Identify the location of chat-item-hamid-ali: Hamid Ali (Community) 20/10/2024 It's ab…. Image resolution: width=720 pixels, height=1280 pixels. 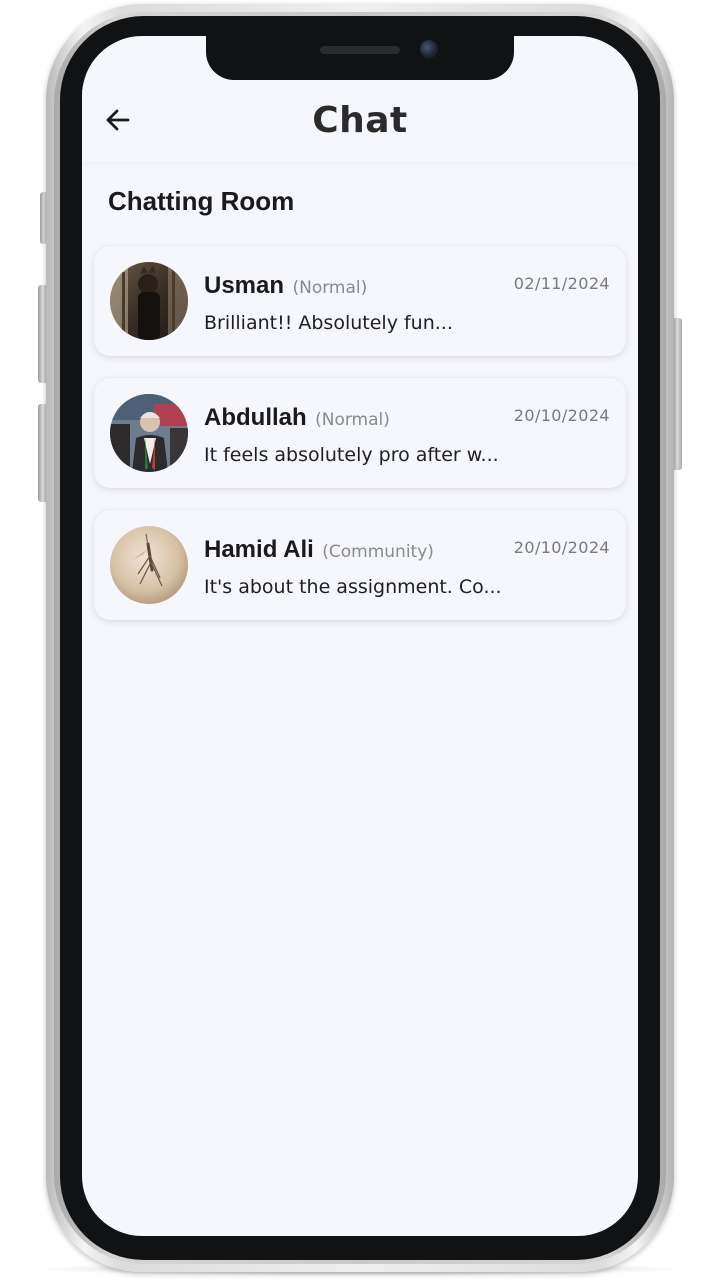
(360, 565).